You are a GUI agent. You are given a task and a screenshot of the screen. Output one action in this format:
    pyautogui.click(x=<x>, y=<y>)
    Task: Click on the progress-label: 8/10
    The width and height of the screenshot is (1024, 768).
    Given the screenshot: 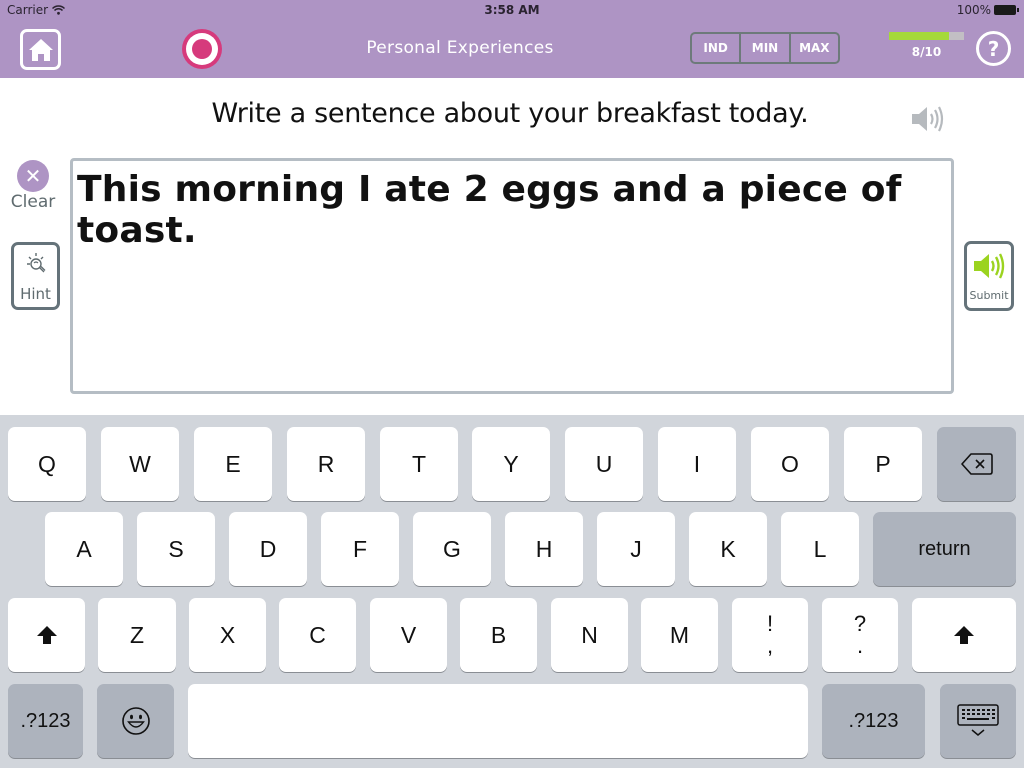 What is the action you would take?
    pyautogui.click(x=926, y=52)
    